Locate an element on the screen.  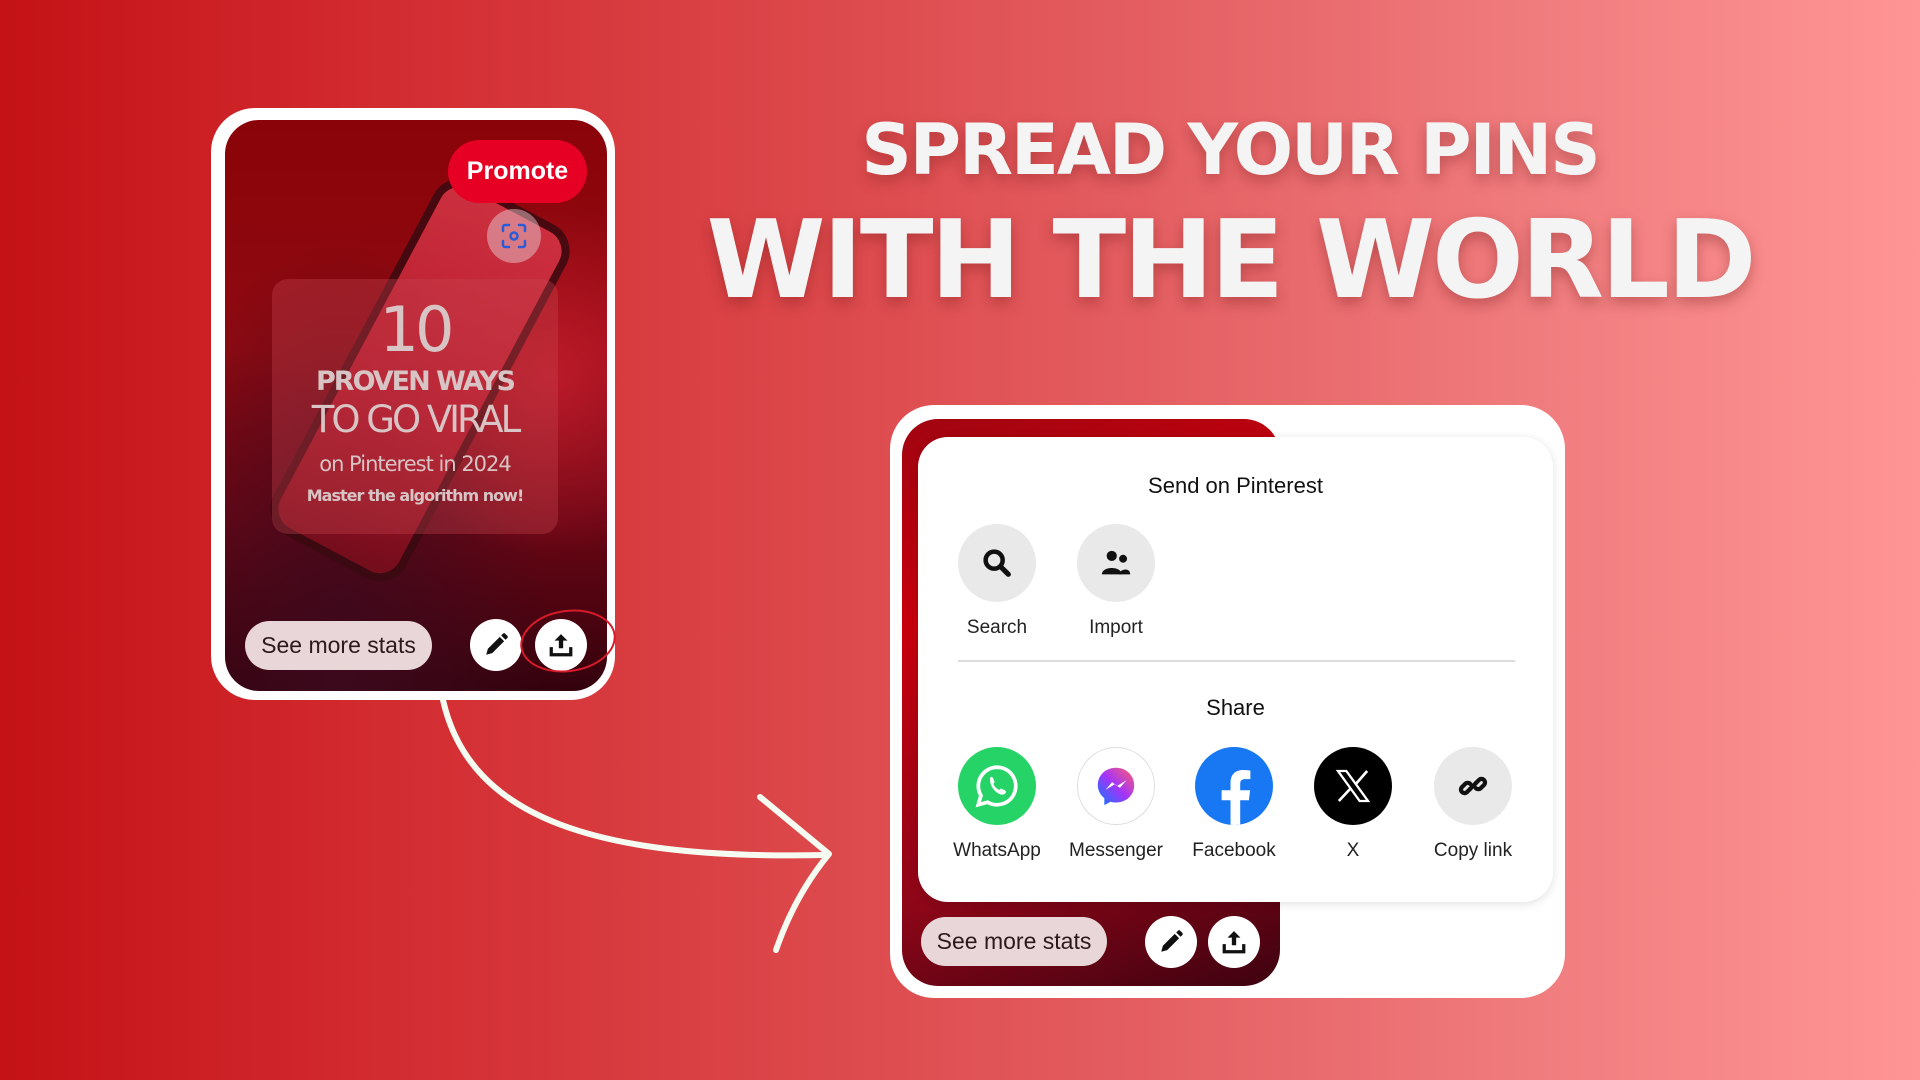
pin-text-line: on Pinterest in 2024 is located at coordinates (415, 464).